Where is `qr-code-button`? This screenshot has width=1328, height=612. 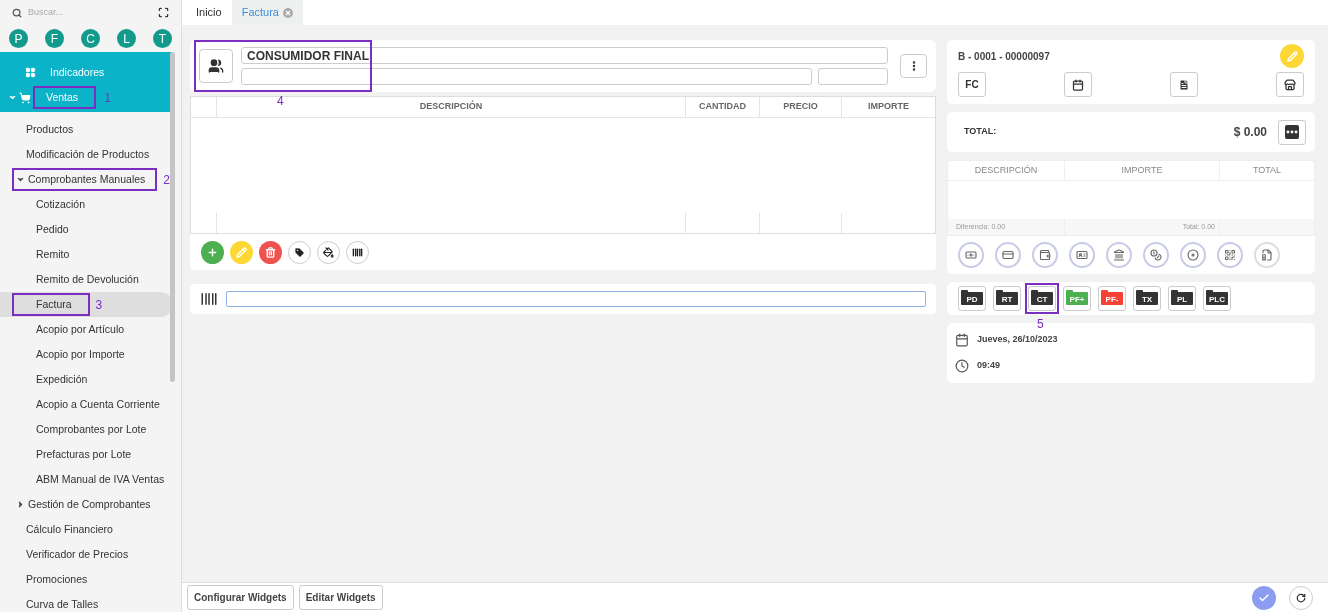
qr-code-button is located at coordinates (1230, 255).